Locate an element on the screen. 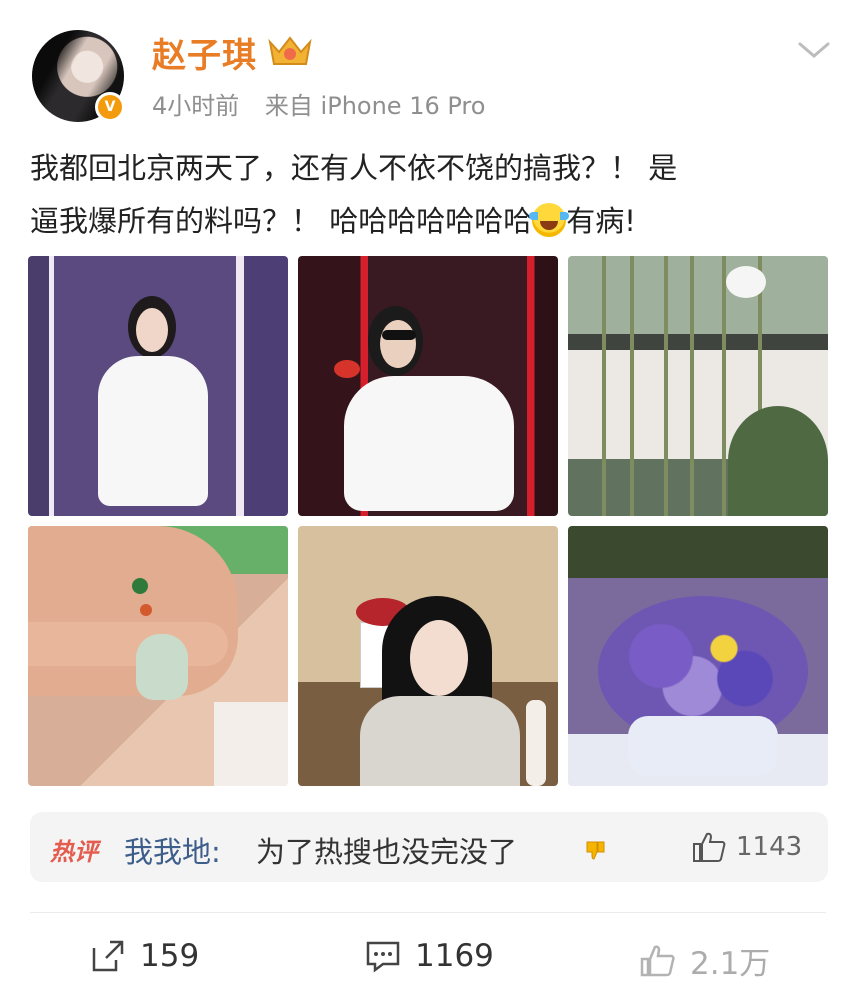 This screenshot has height=1000, width=856. post-text-part: 有病! is located at coordinates (601, 221).